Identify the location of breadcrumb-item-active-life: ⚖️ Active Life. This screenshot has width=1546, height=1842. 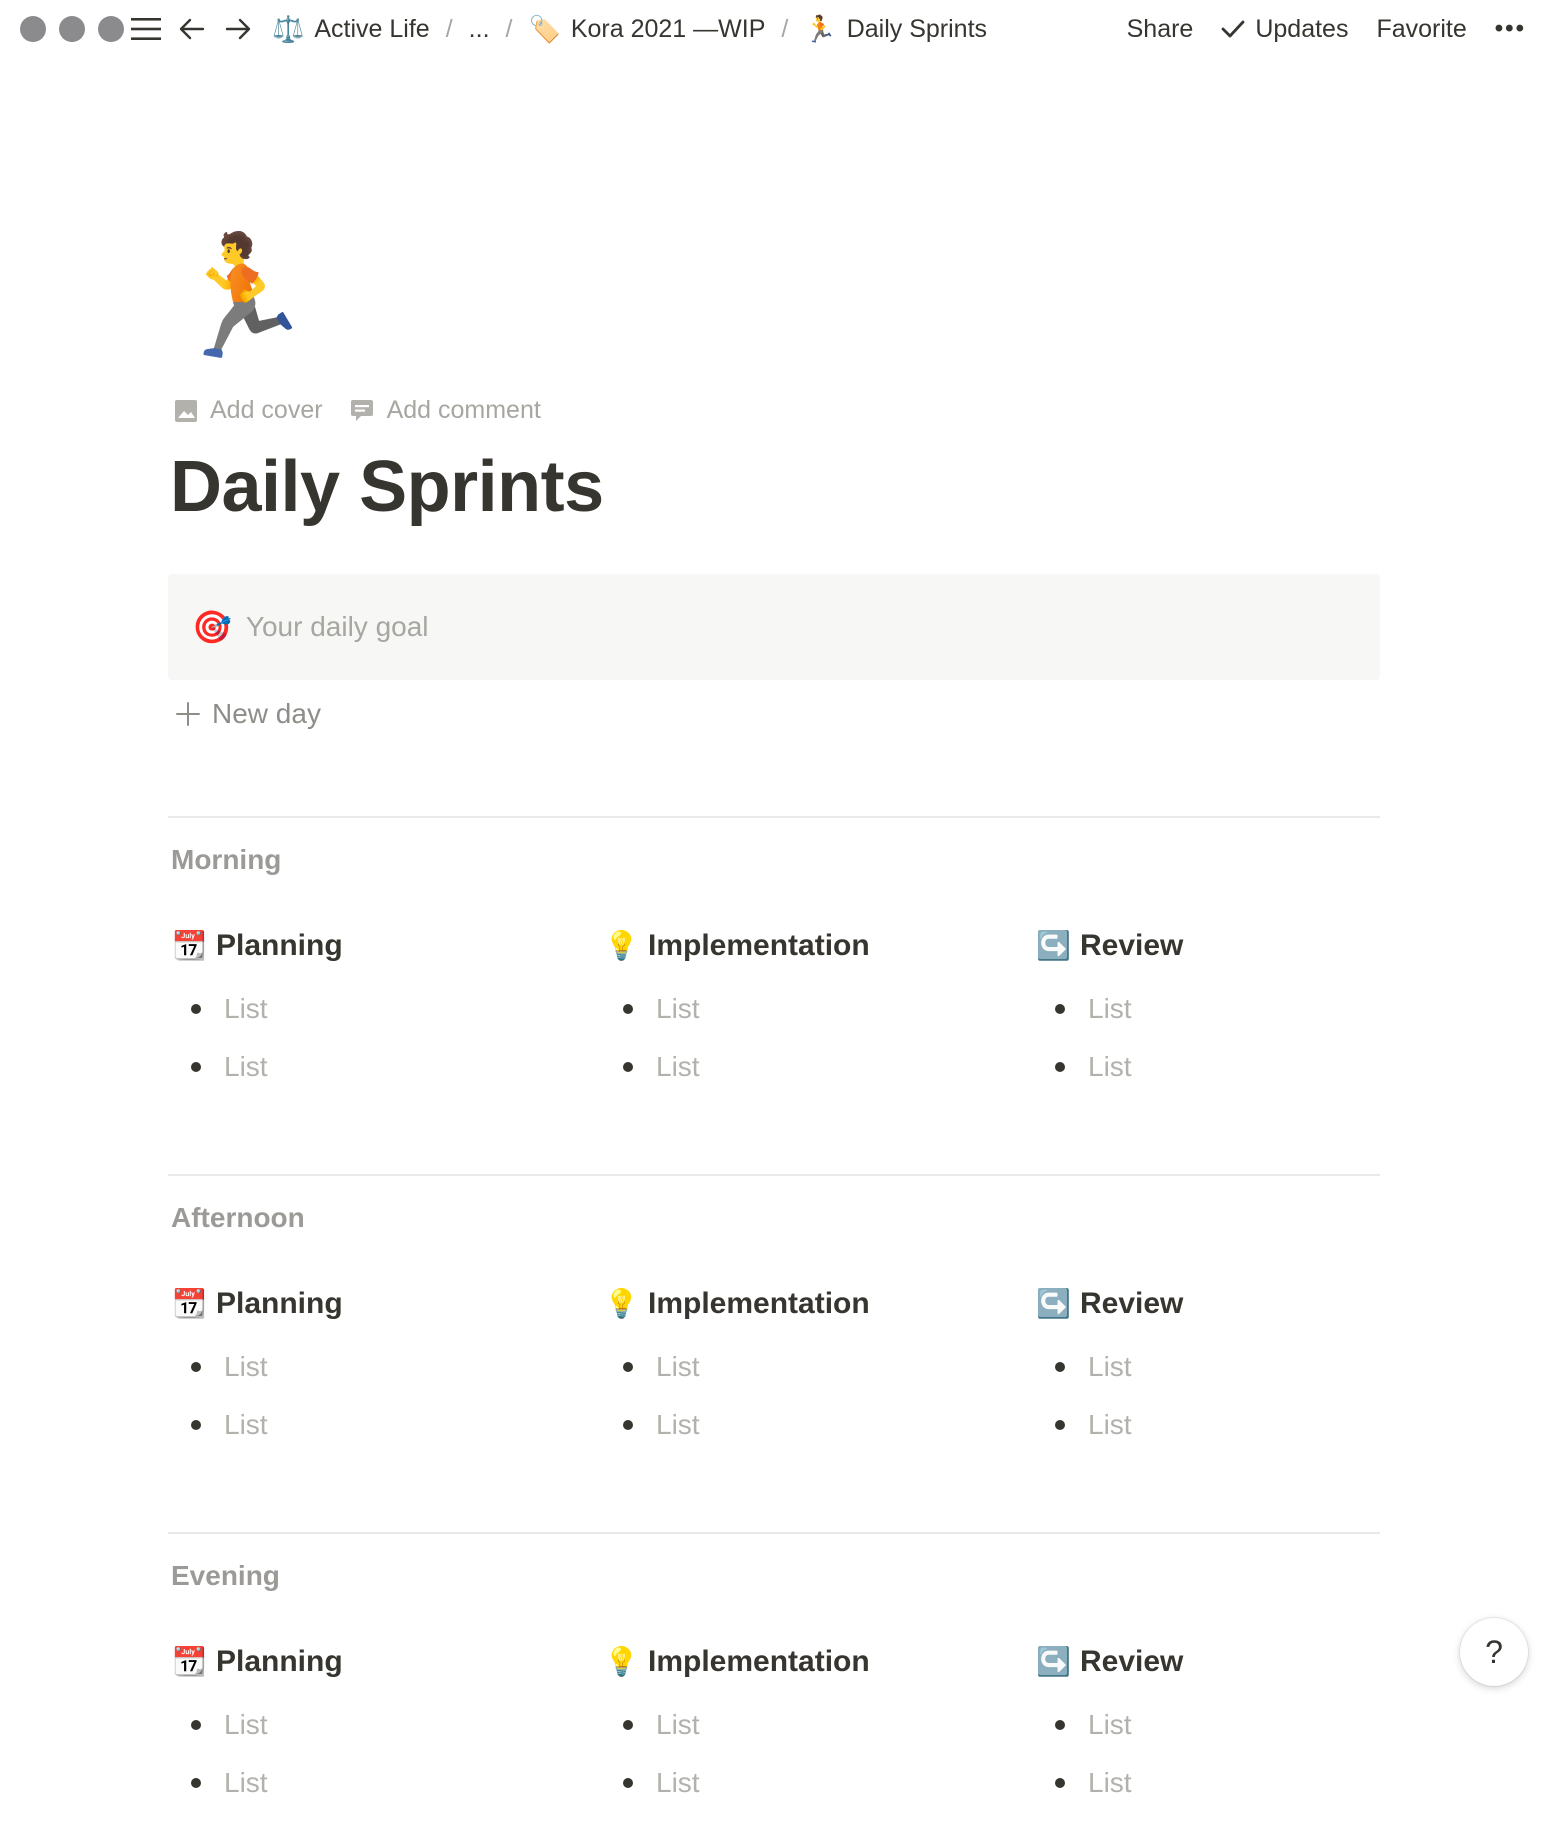
(351, 29).